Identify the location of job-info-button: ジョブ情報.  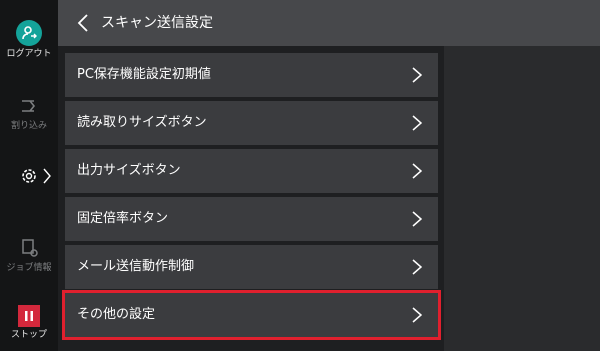
(29, 255).